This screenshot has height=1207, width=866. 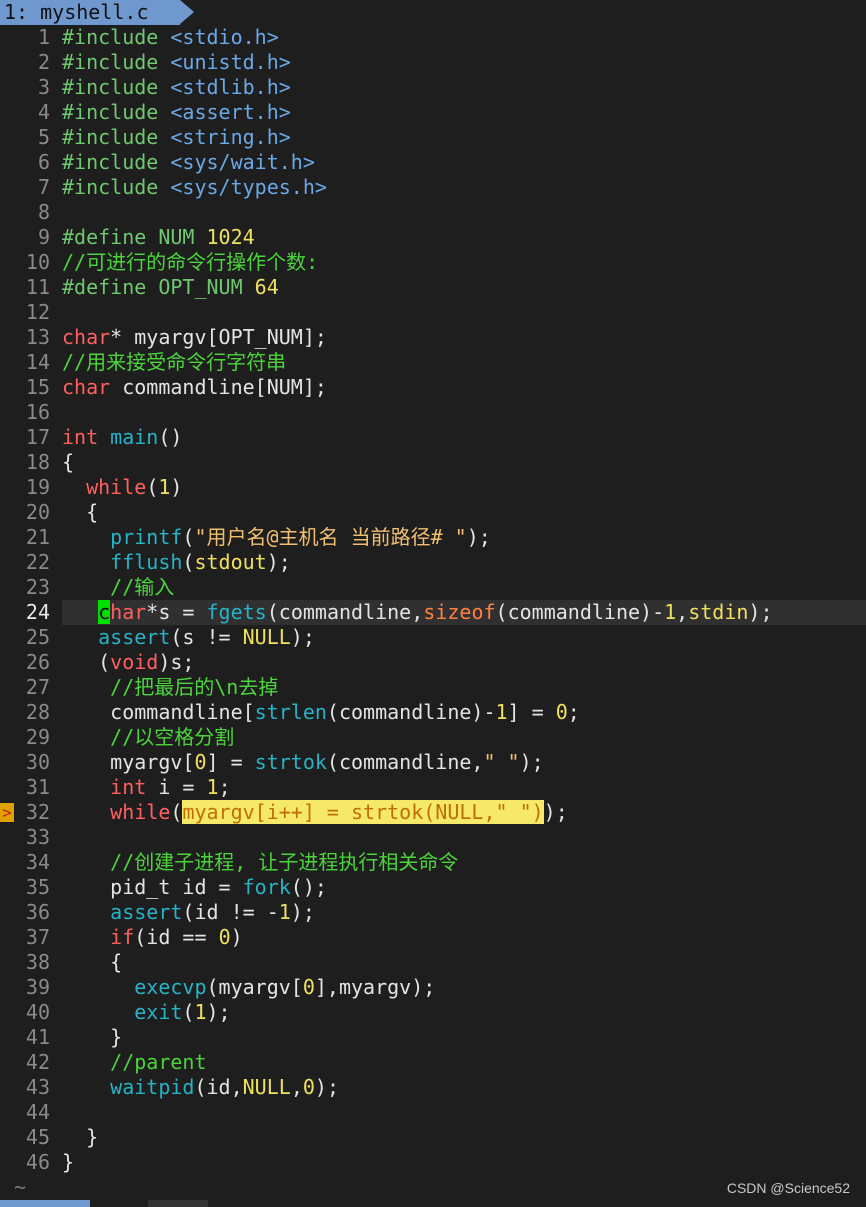 I want to click on code-line: 22 fflush(stdout);, so click(x=433, y=562).